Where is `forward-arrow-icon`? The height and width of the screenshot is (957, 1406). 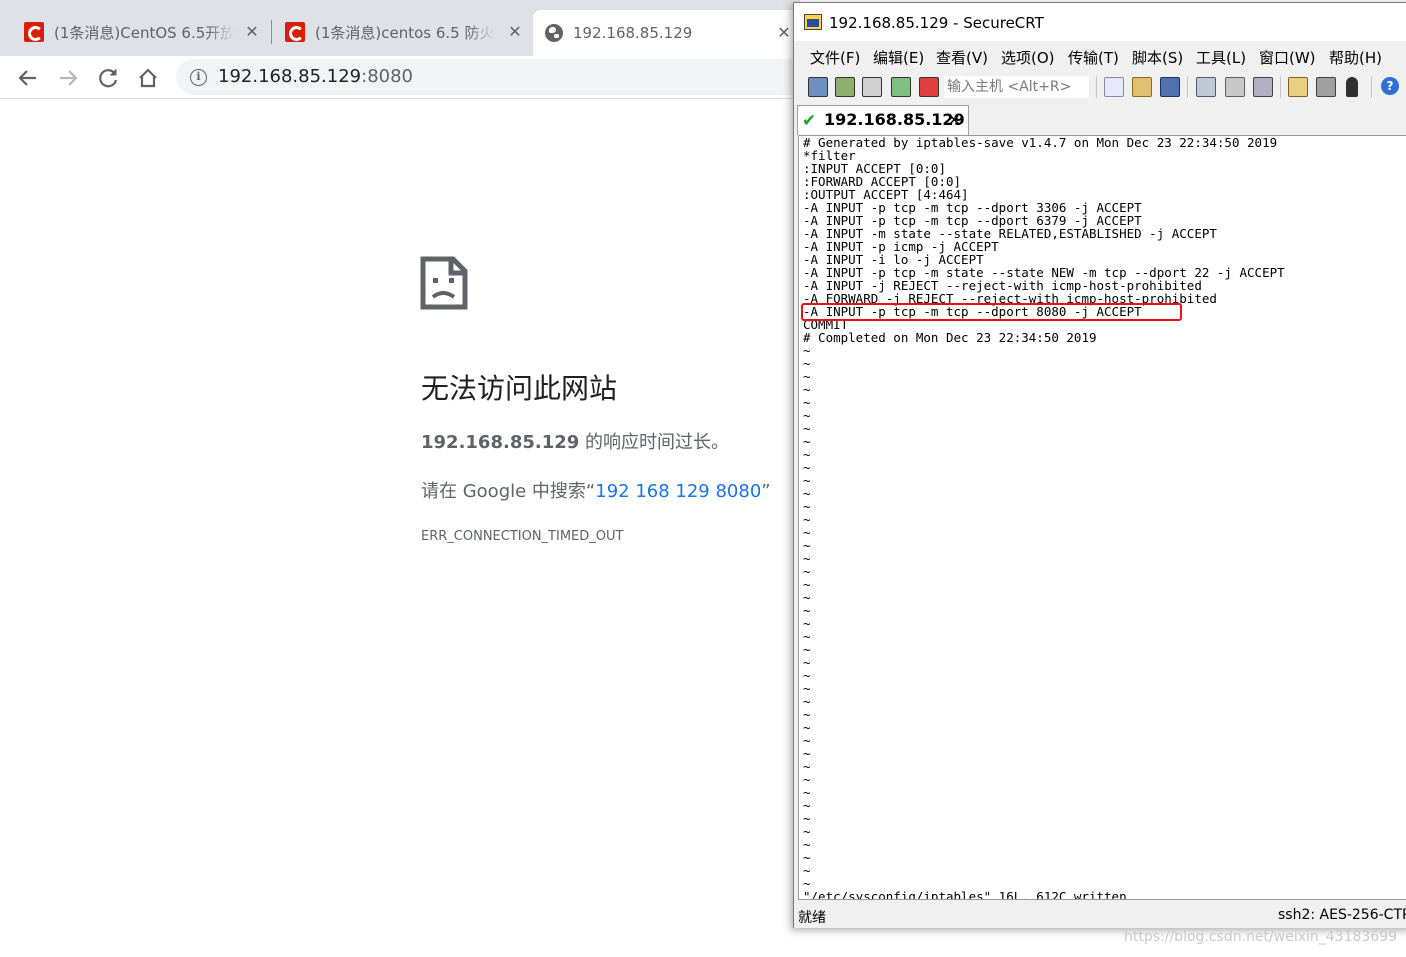 forward-arrow-icon is located at coordinates (68, 78).